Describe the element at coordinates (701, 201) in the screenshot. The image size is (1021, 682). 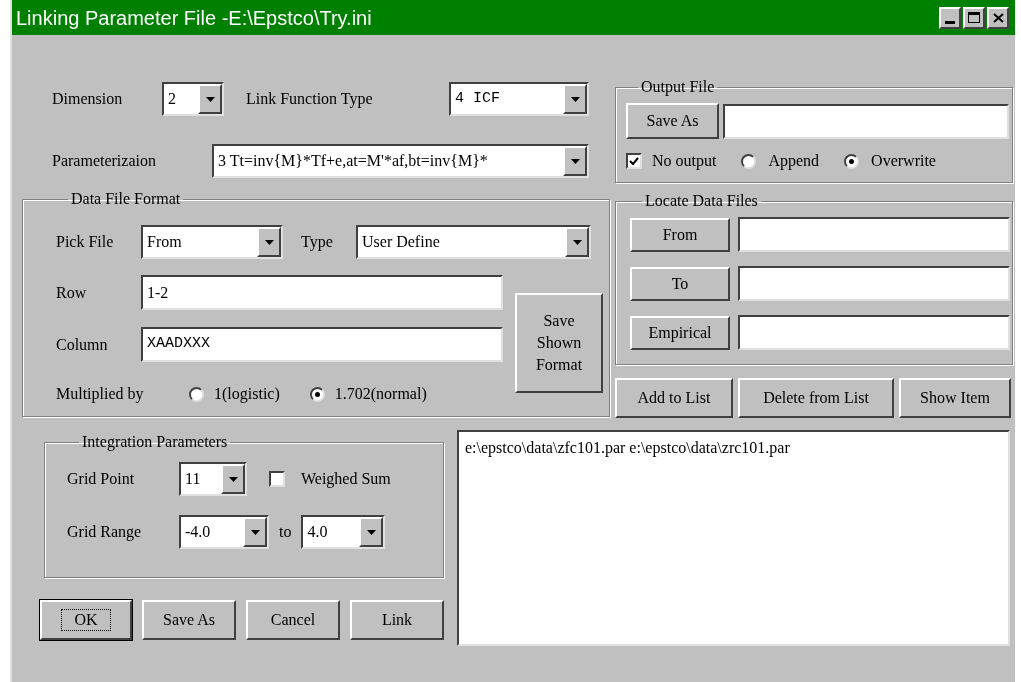
I see `group-title: Locate Data Files` at that location.